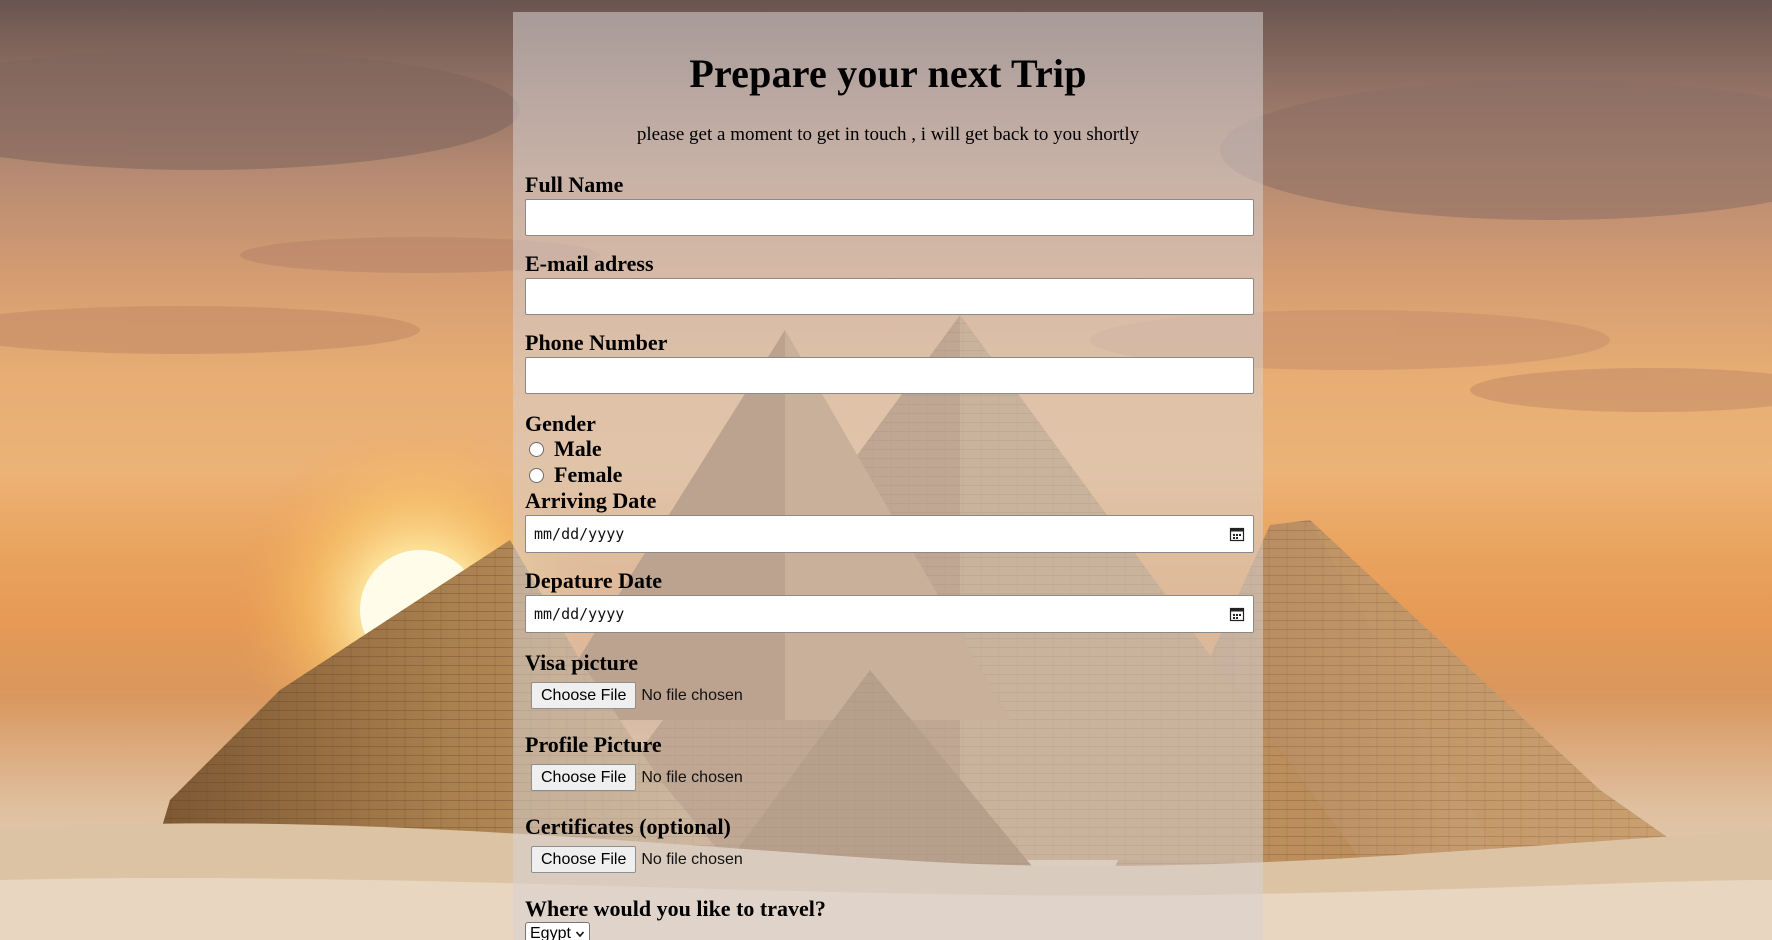 The image size is (1772, 940). What do you see at coordinates (579, 614) in the screenshot?
I see `departure-date-value: mm/dd/yyyy` at bounding box center [579, 614].